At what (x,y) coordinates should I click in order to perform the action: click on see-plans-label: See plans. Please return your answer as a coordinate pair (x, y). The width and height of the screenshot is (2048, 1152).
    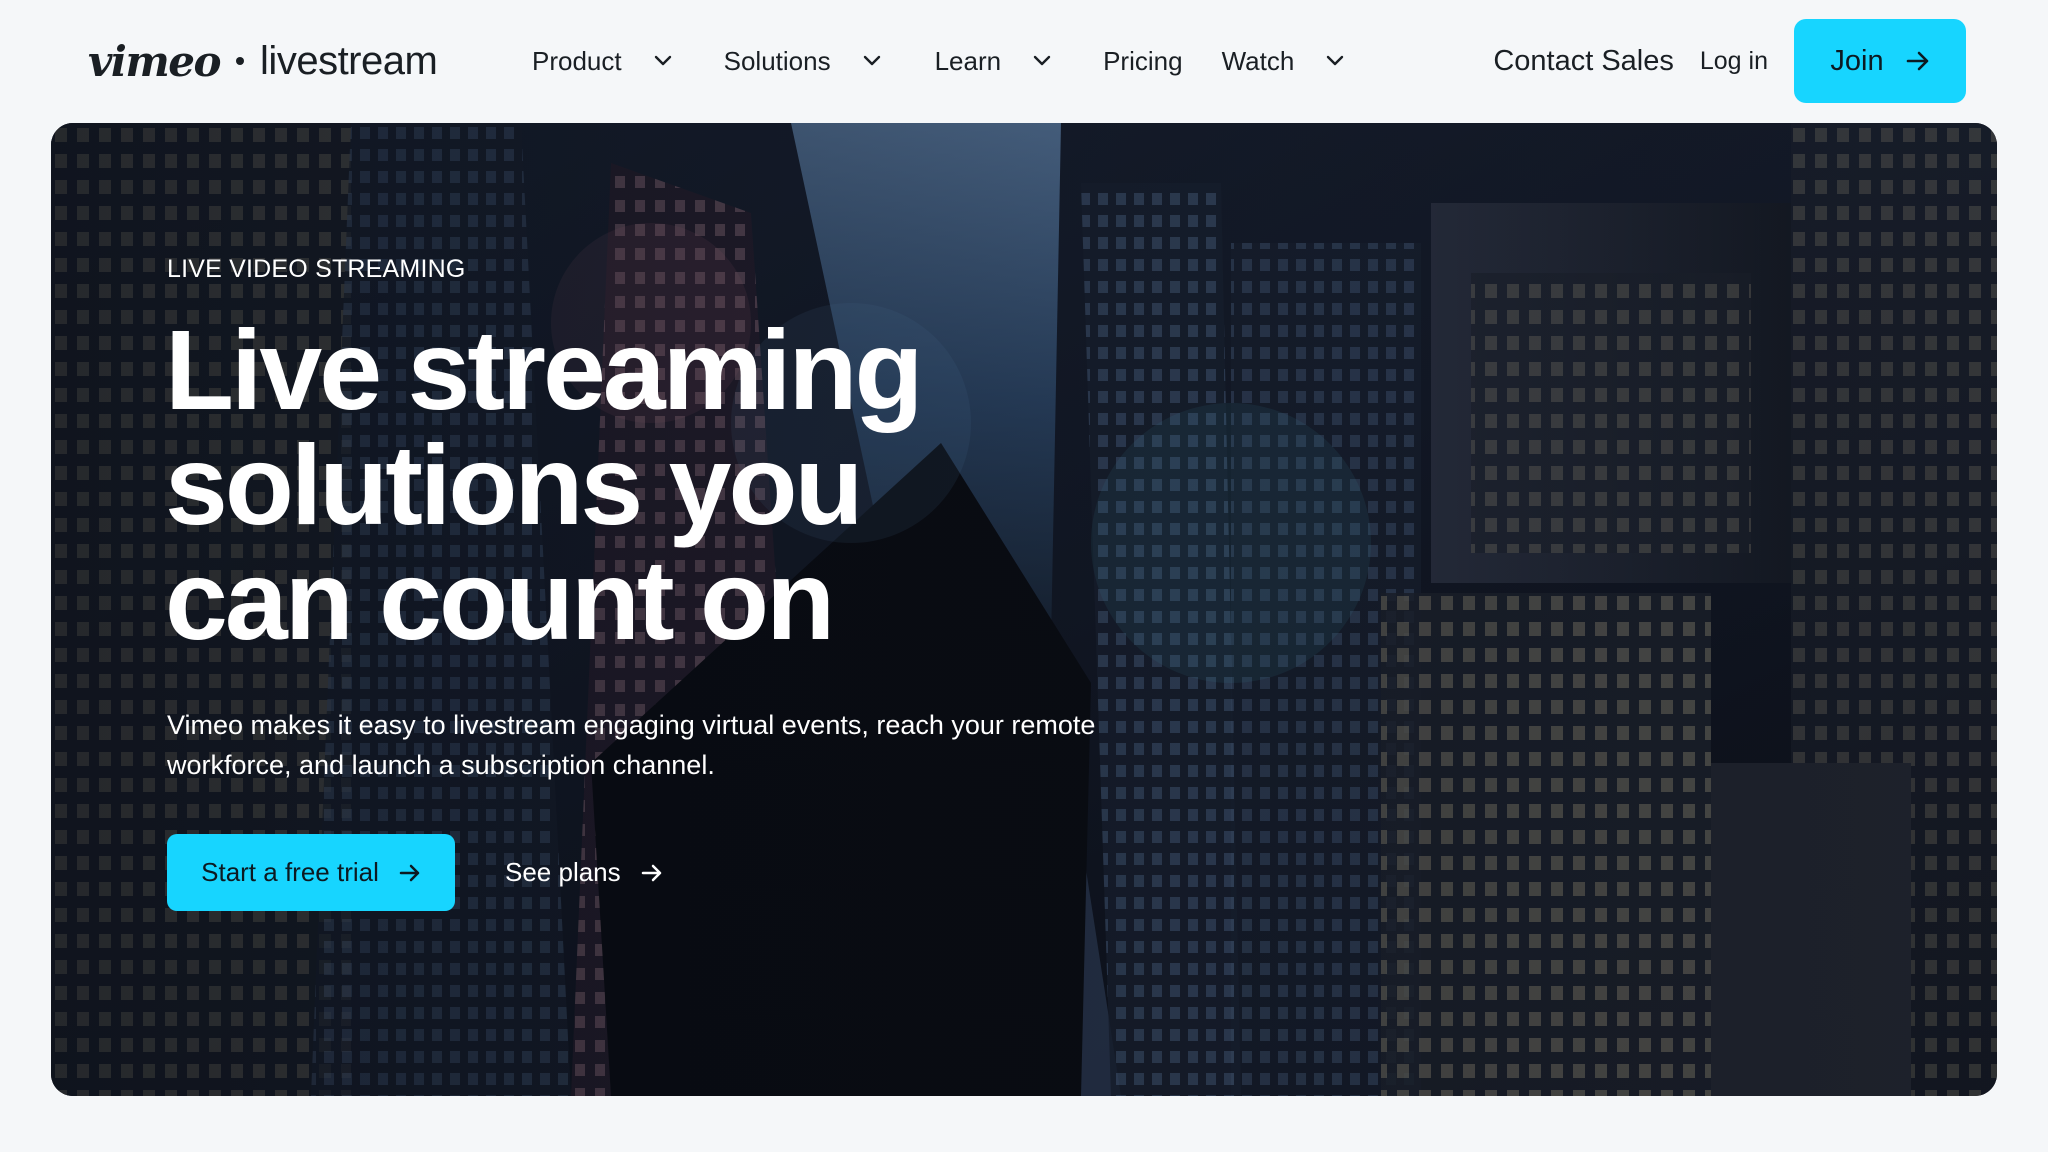
    Looking at the image, I should click on (563, 872).